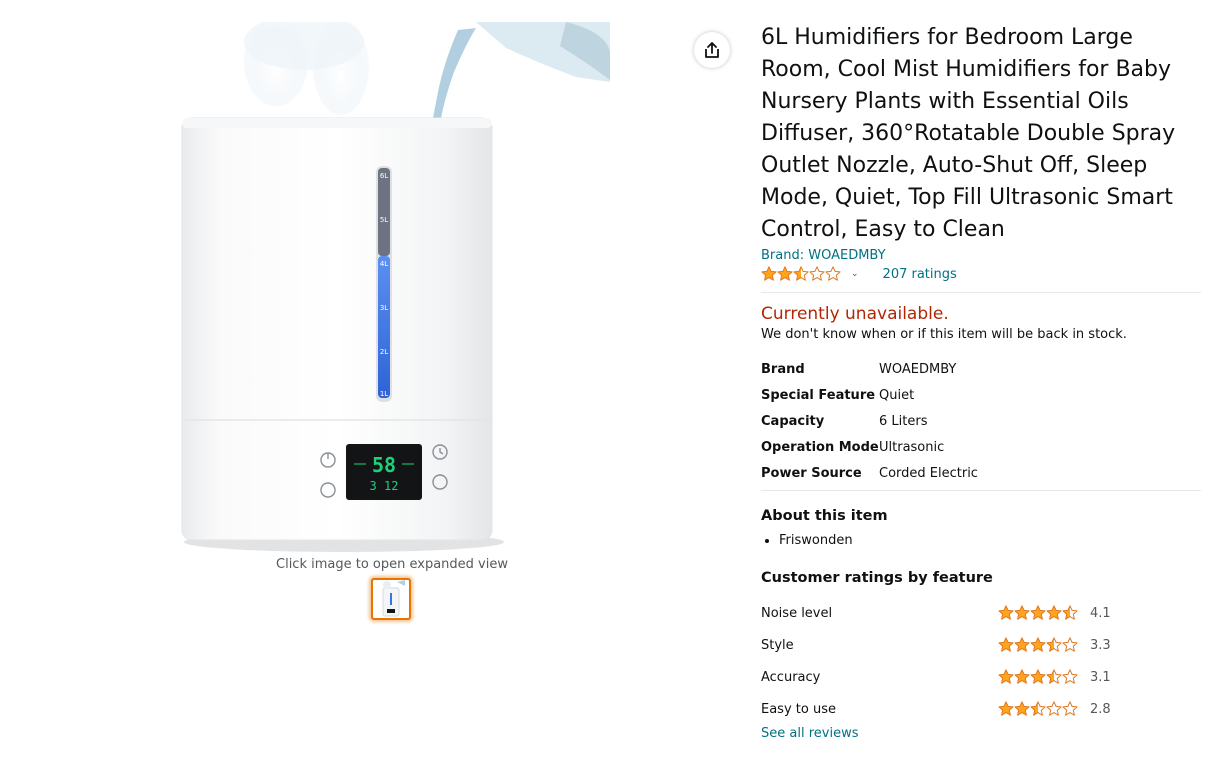  What do you see at coordinates (1100, 677) in the screenshot?
I see `feature-value: 3.1` at bounding box center [1100, 677].